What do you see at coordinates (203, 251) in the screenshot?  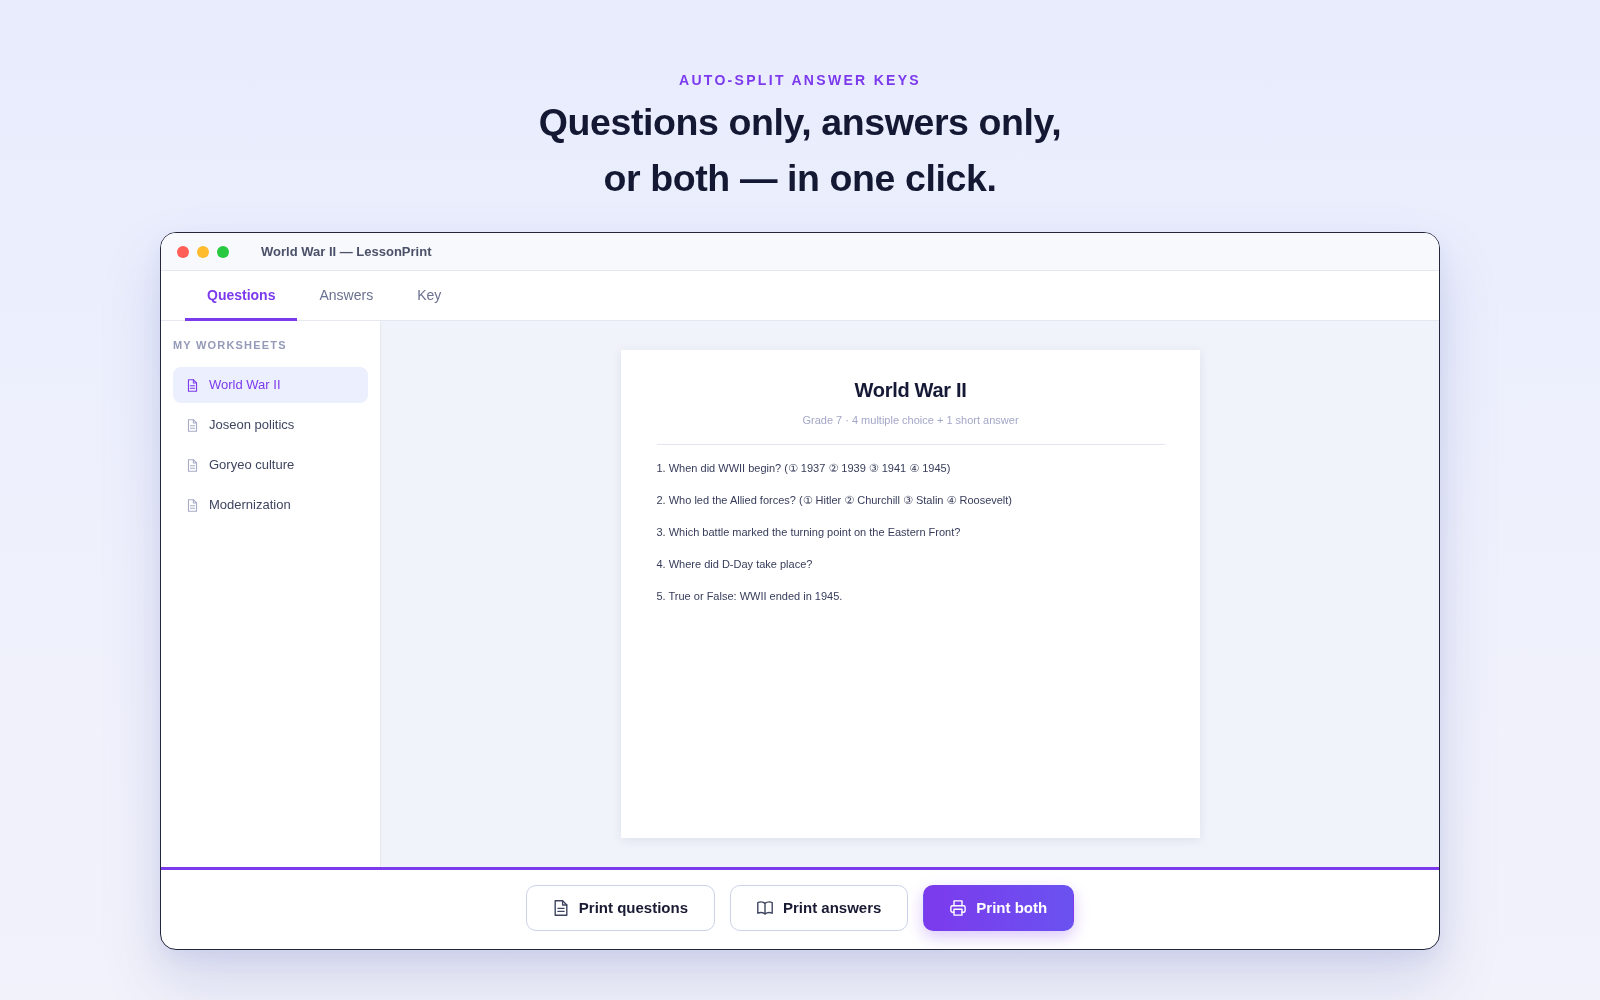 I see `window-minimize-icon` at bounding box center [203, 251].